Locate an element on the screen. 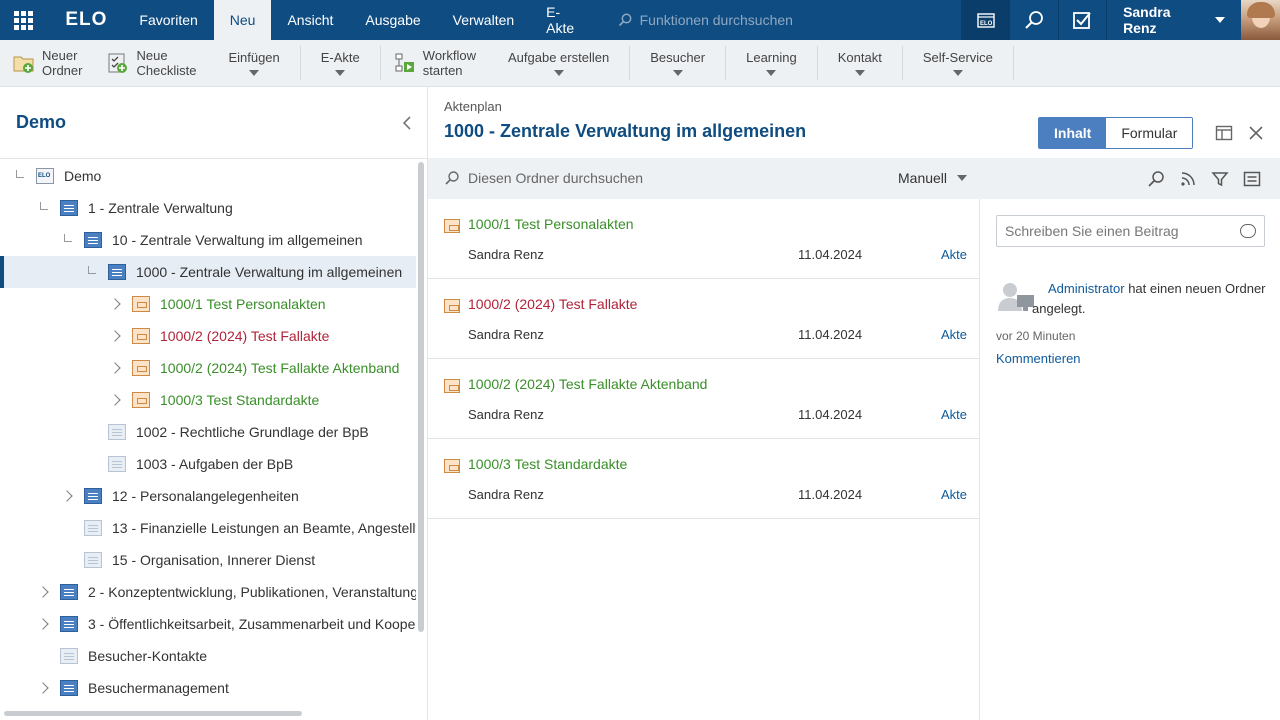 The image size is (1280, 720). item-date: 11.04.2024 is located at coordinates (830, 254).